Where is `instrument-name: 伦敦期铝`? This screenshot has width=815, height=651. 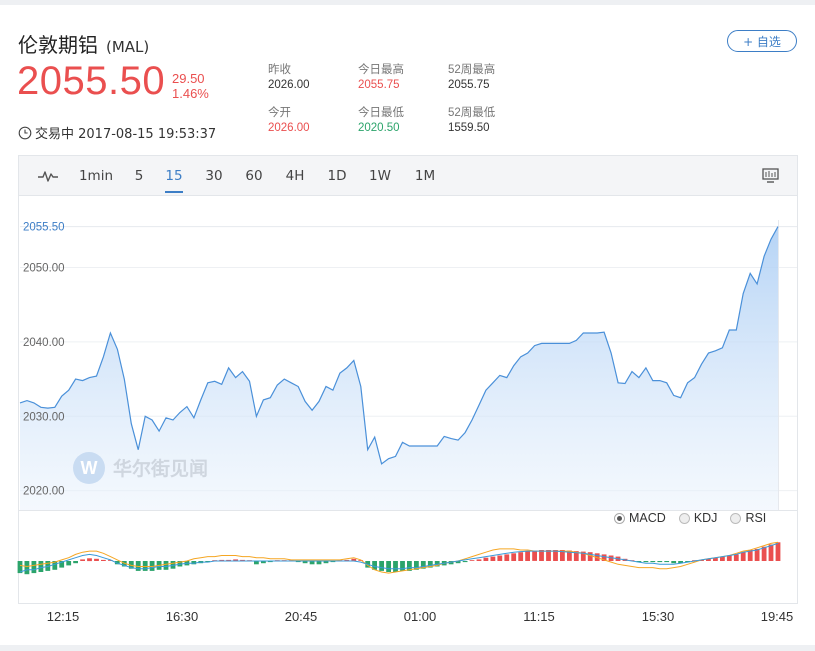
instrument-name: 伦敦期铝 is located at coordinates (58, 45).